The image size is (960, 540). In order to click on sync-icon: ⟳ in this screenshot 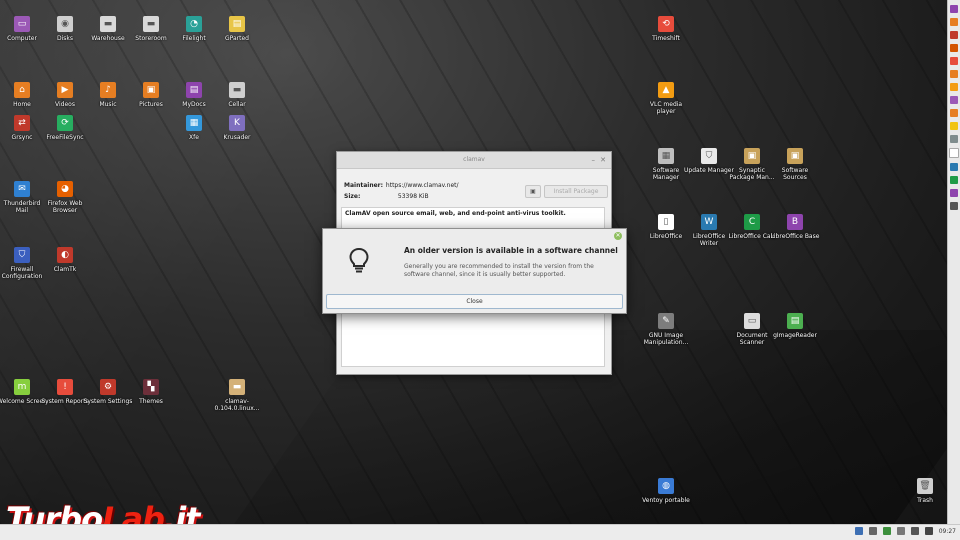, I will do `click(65, 123)`.